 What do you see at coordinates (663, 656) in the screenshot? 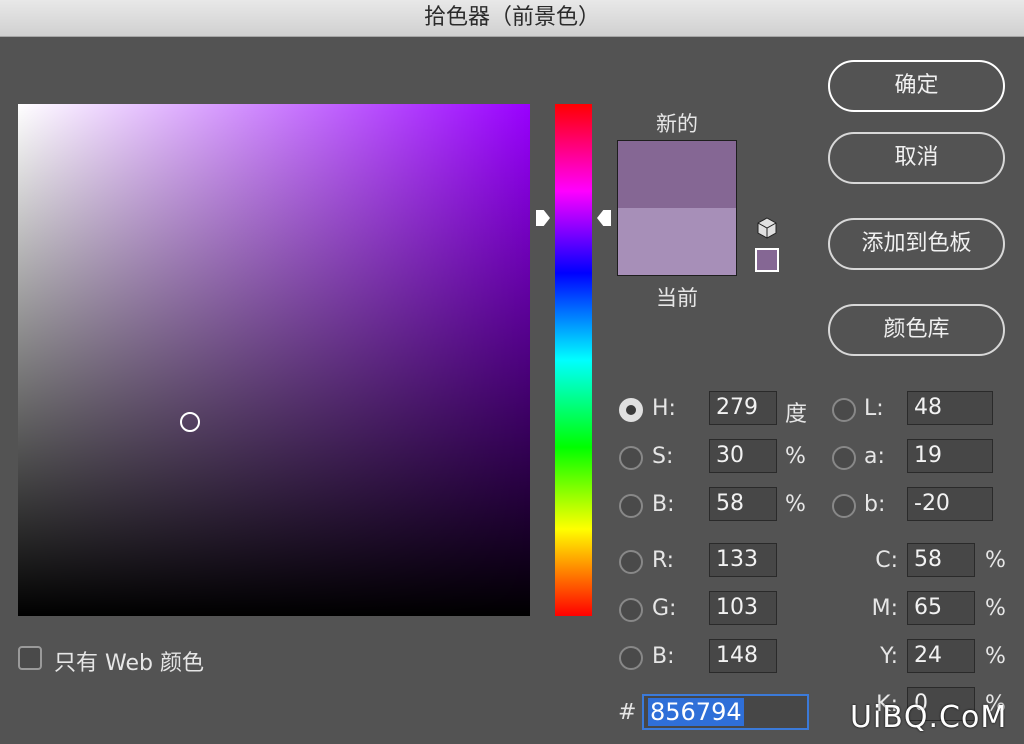
I see `blue-label: B:` at bounding box center [663, 656].